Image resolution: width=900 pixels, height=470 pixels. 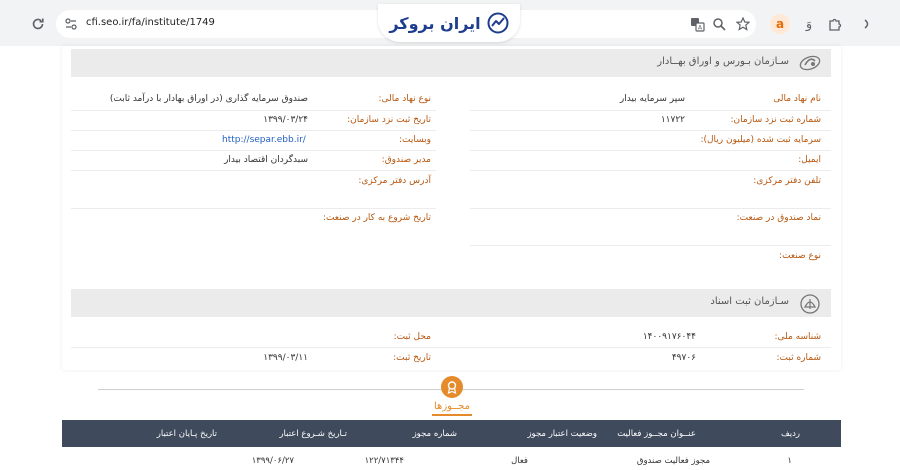 What do you see at coordinates (38, 24) in the screenshot?
I see `reload-icon` at bounding box center [38, 24].